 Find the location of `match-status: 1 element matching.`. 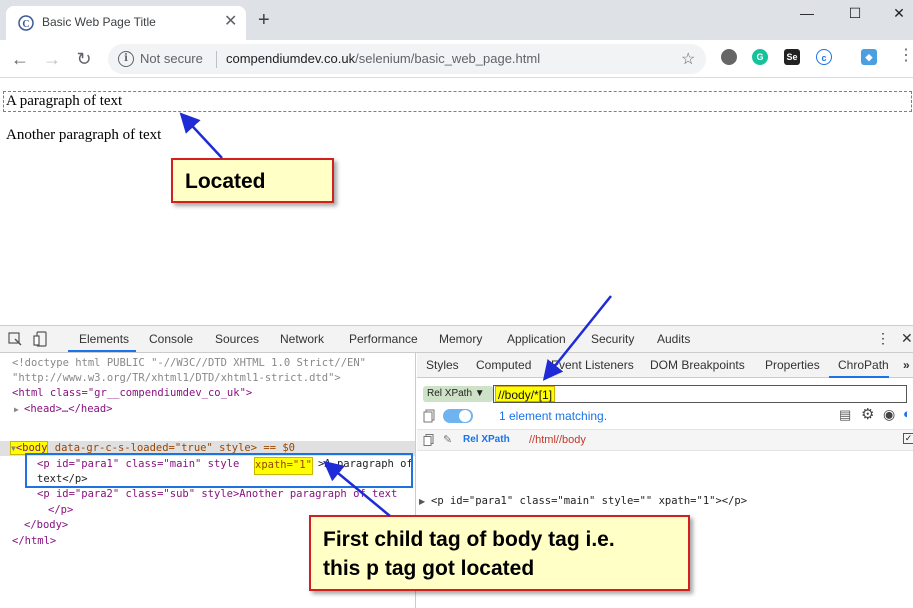

match-status: 1 element matching. is located at coordinates (553, 416).